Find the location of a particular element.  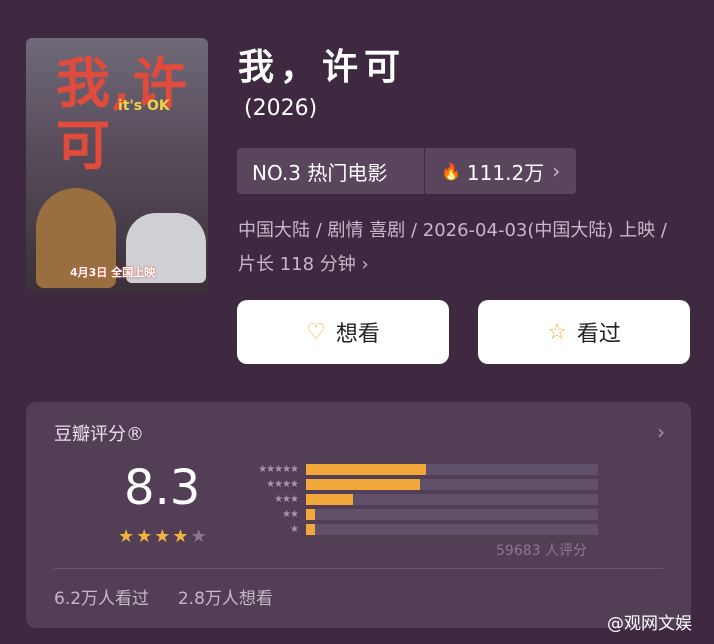

rating-score: 8.3 is located at coordinates (162, 488).